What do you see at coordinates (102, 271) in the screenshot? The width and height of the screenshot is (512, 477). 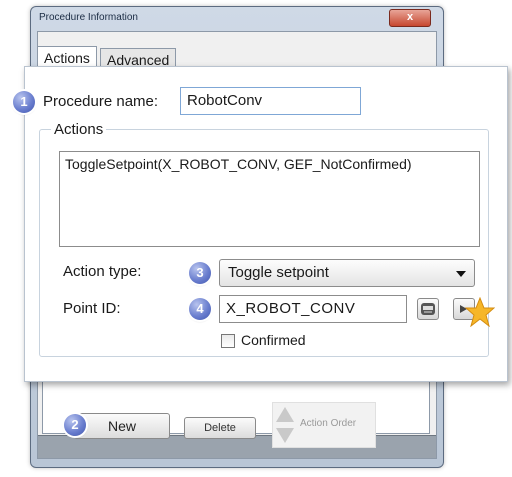 I see `action-type-label: Action type:` at bounding box center [102, 271].